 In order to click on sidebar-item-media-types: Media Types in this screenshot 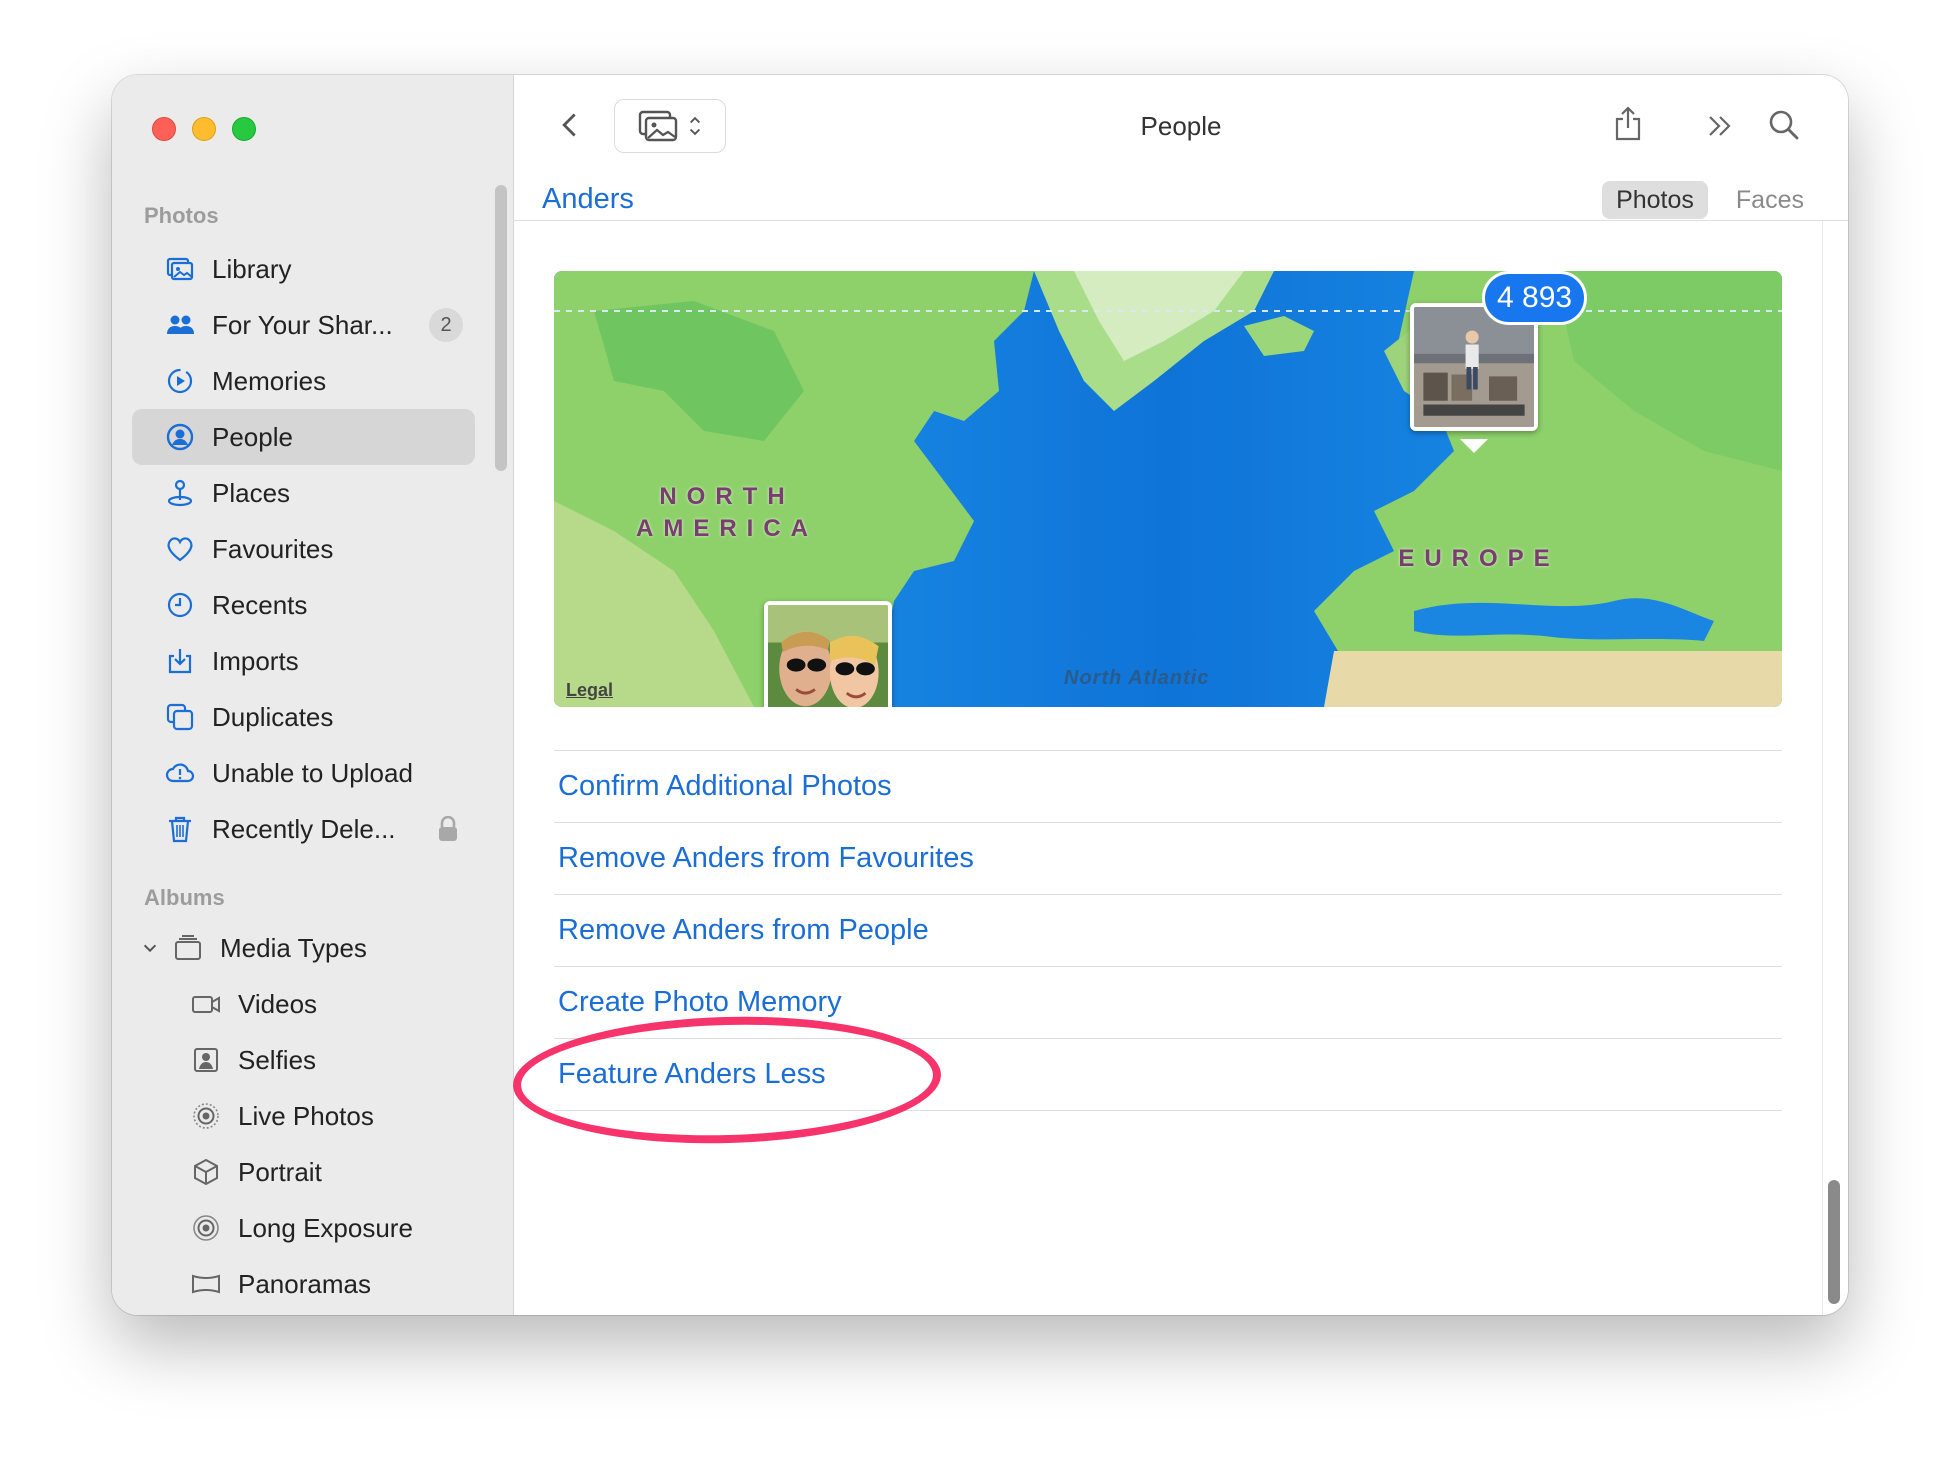, I will do `click(303, 948)`.